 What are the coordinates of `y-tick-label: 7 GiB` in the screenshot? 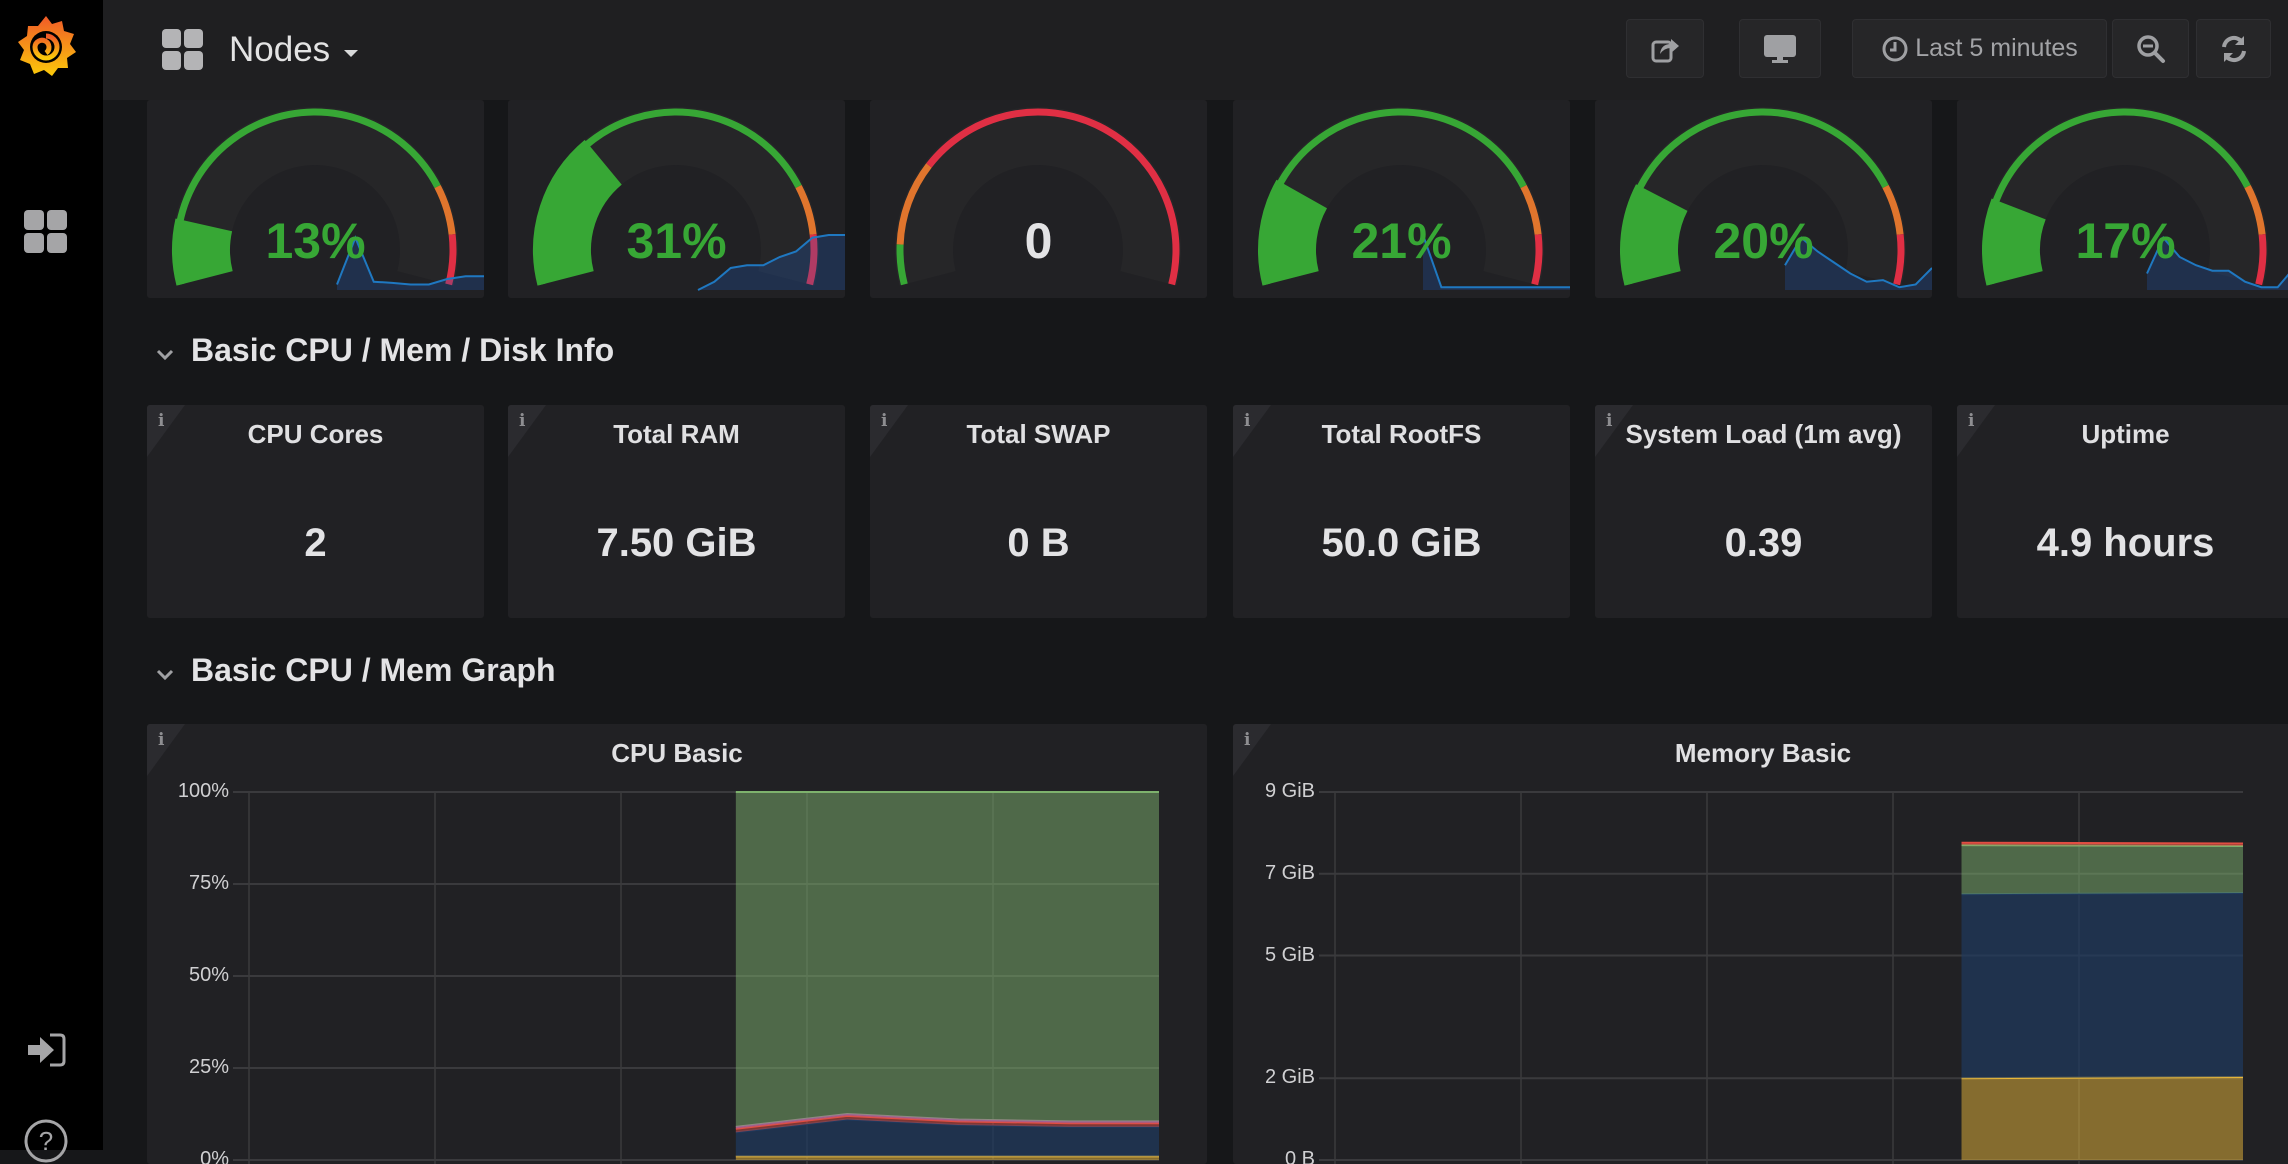 It's located at (1289, 872).